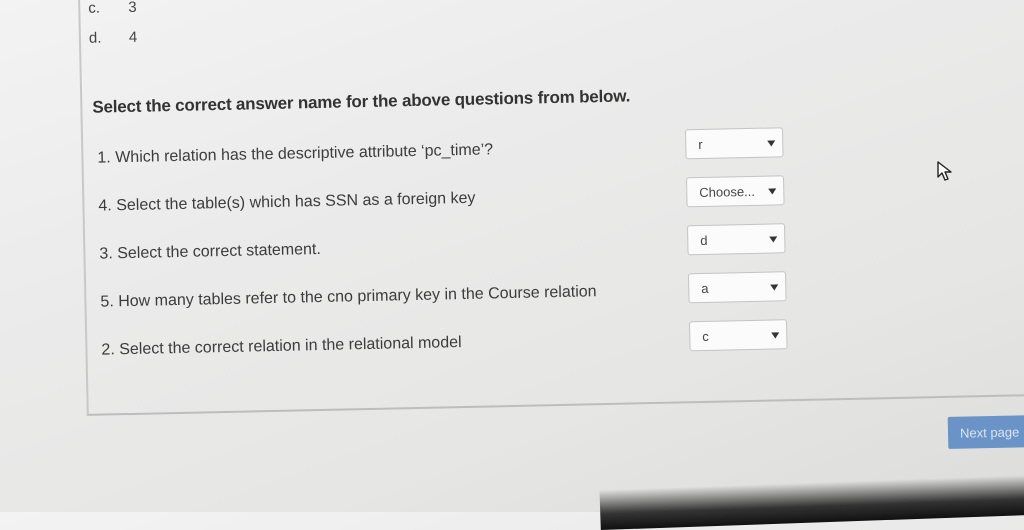  What do you see at coordinates (700, 144) in the screenshot?
I see `select-value: r` at bounding box center [700, 144].